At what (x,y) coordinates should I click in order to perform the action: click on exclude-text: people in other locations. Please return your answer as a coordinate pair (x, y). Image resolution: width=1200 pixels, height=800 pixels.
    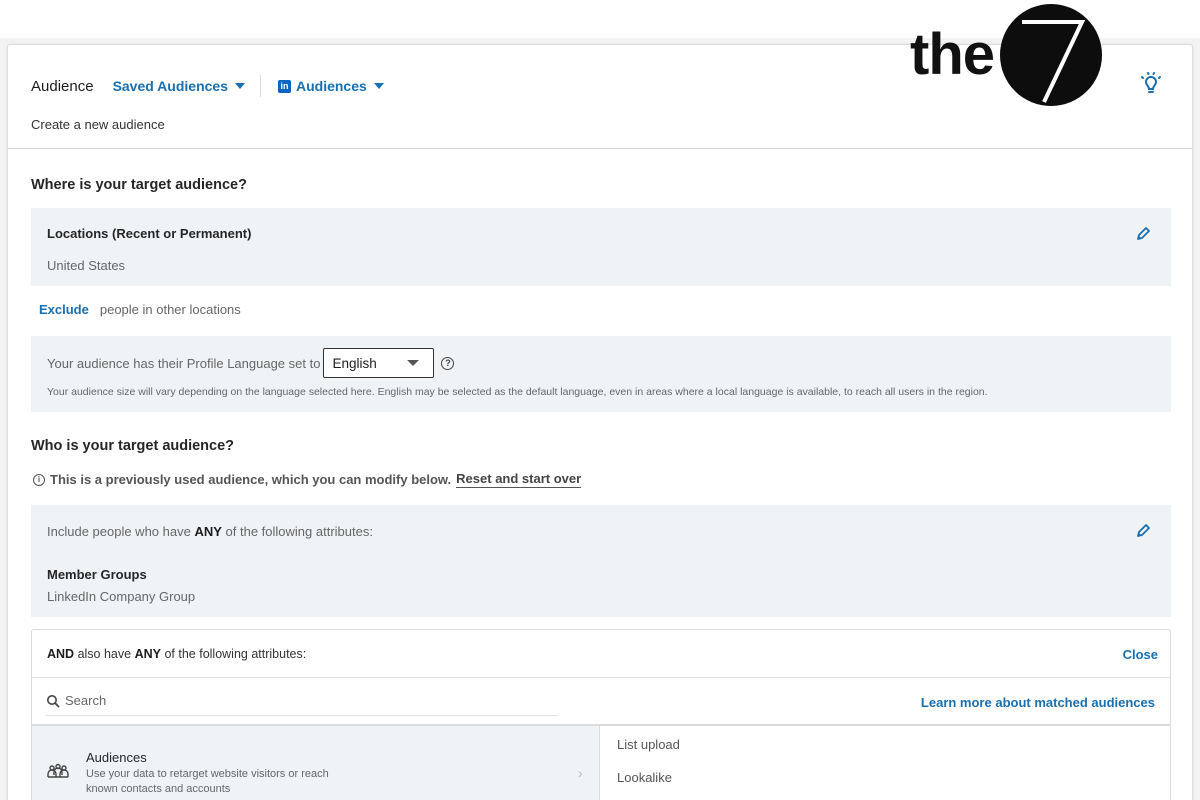
    Looking at the image, I should click on (170, 309).